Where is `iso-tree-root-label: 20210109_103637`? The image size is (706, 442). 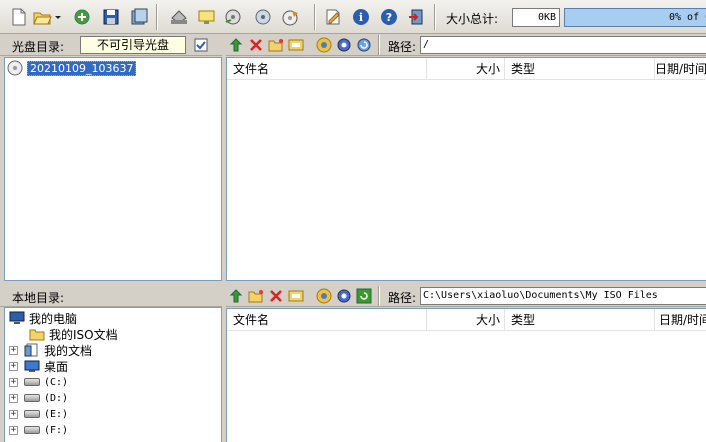
iso-tree-root-label: 20210109_103637 is located at coordinates (82, 68).